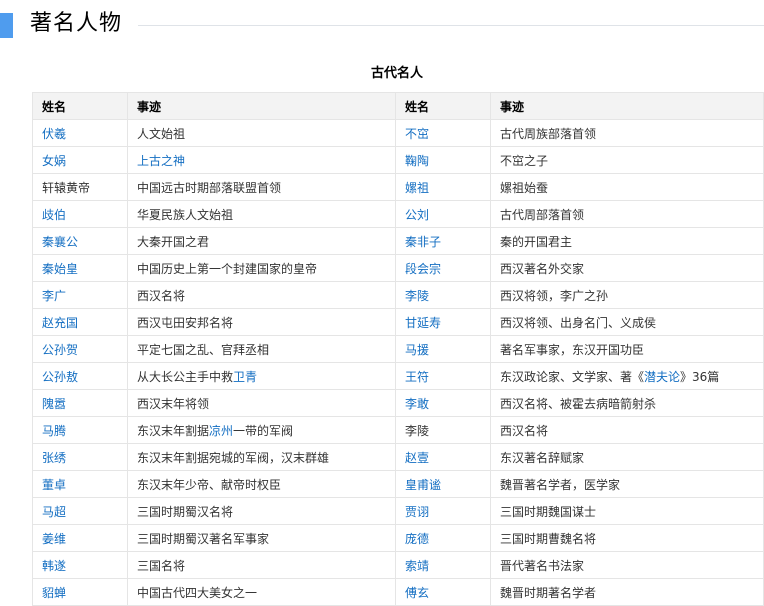  I want to click on person-name-link: 歧伯, so click(54, 215).